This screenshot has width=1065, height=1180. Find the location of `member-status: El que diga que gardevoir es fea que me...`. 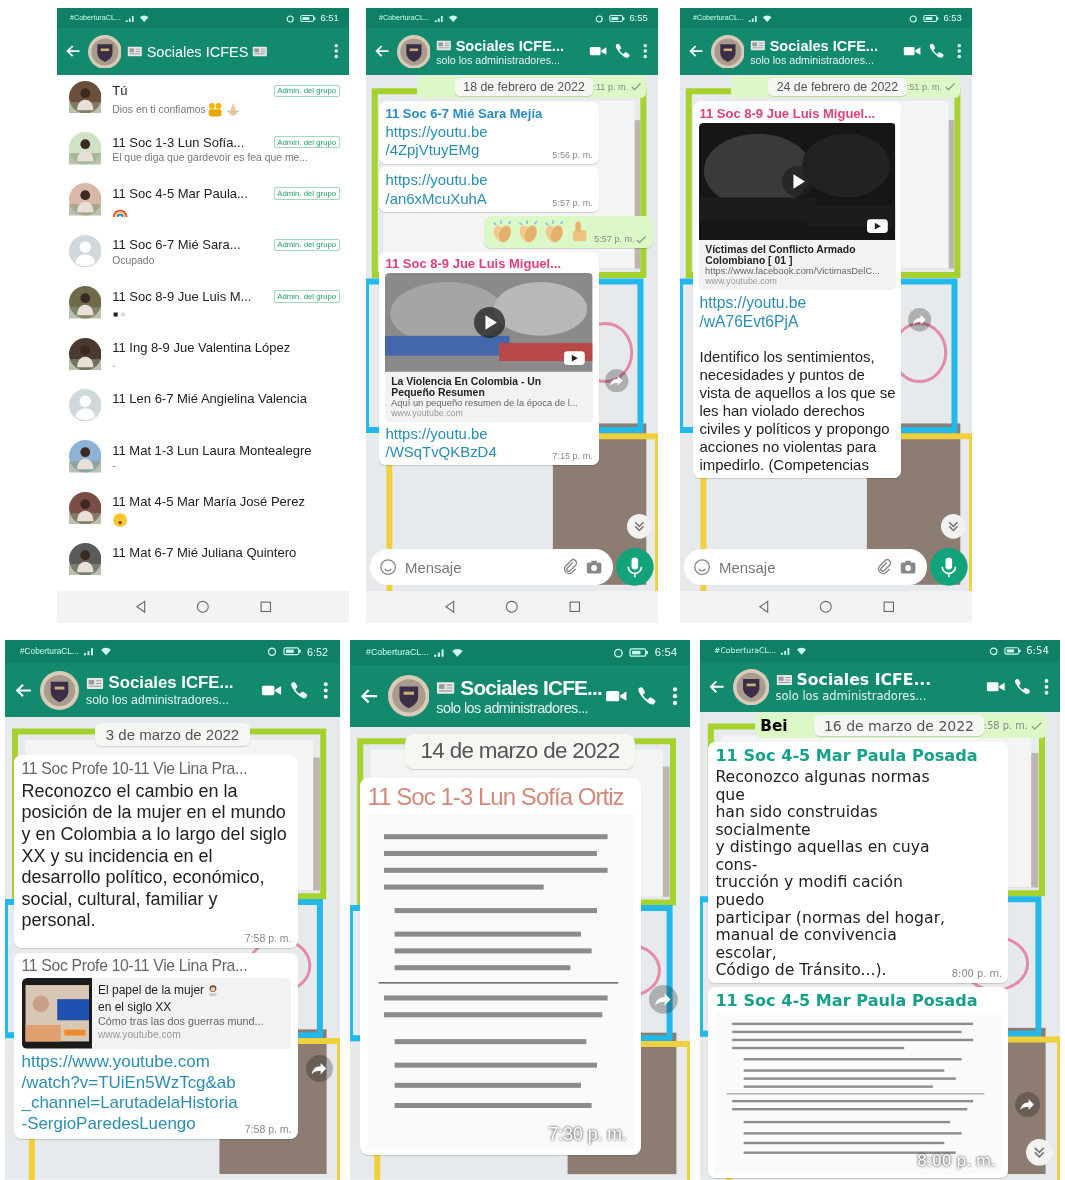

member-status: El que diga que gardevoir es fea que me... is located at coordinates (210, 158).